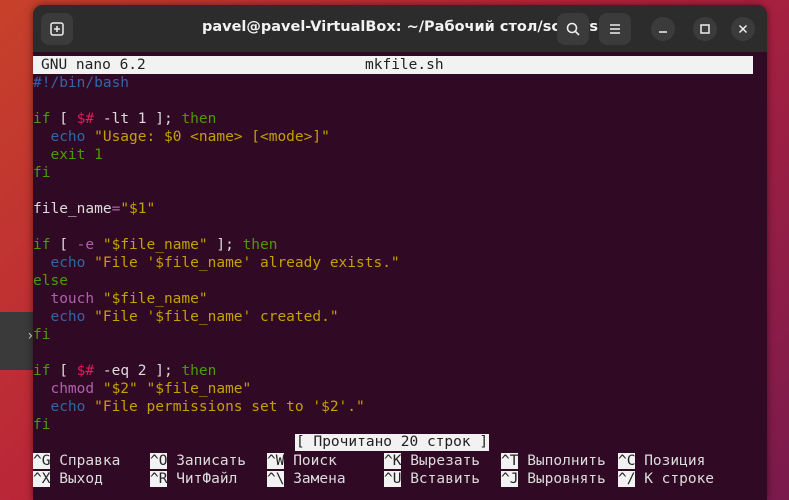 Image resolution: width=789 pixels, height=500 pixels. What do you see at coordinates (202, 479) in the screenshot?
I see `shortcut-label: ЧитФайл` at bounding box center [202, 479].